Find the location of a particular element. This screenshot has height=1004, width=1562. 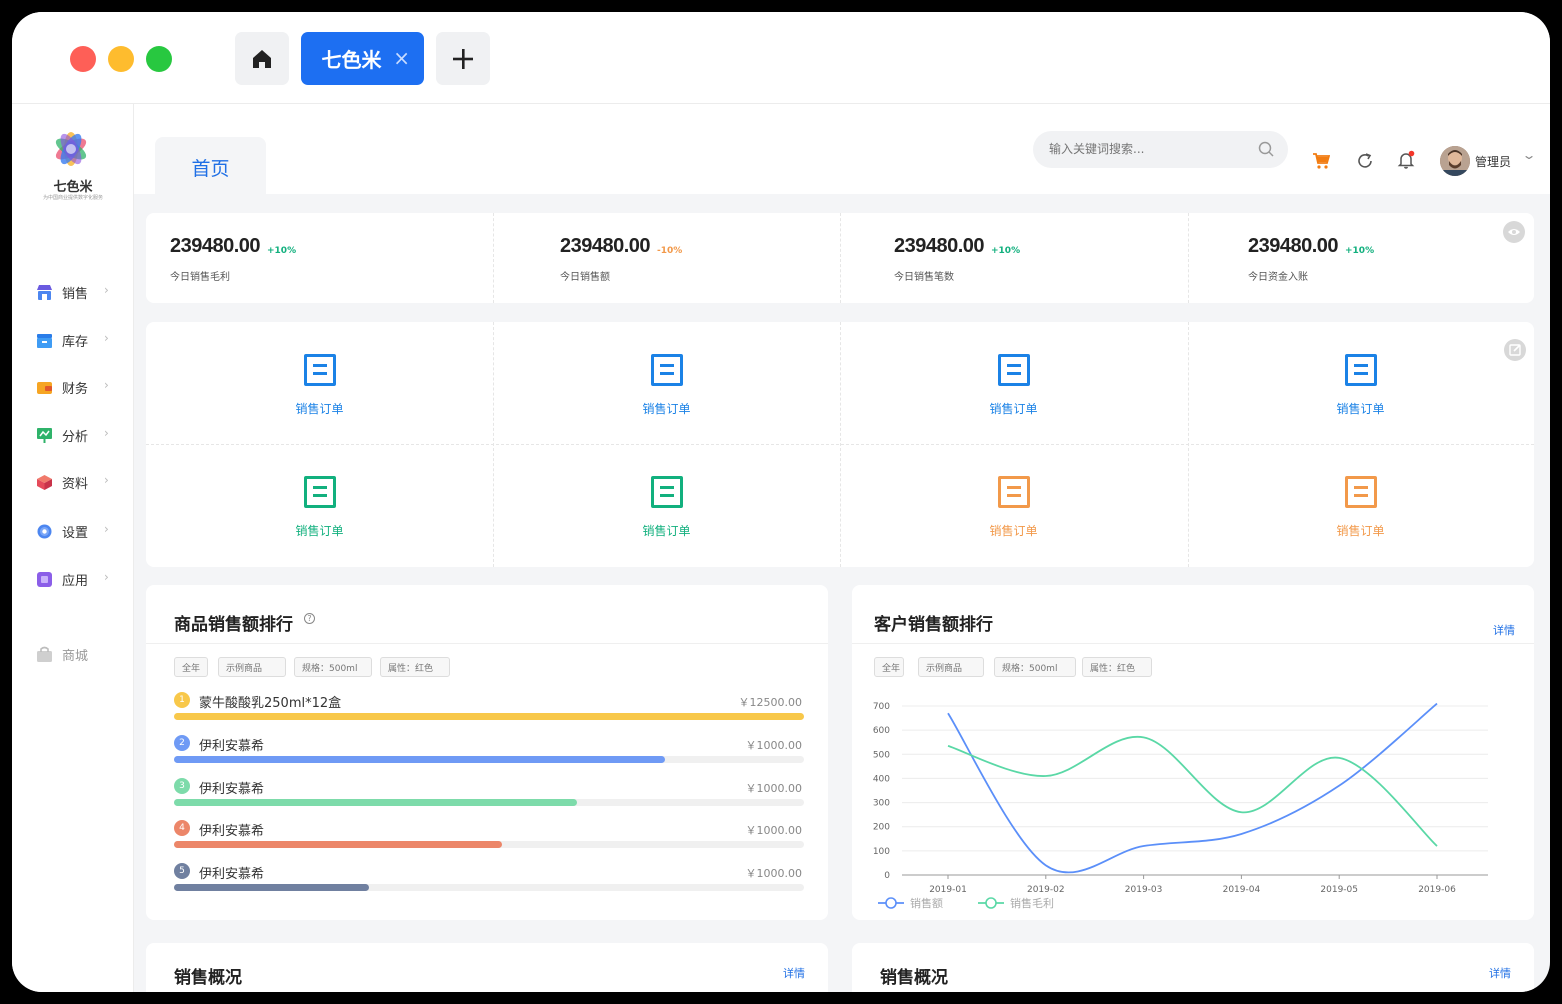

sidebar-item-settings: 设置 › is located at coordinates (76, 531).